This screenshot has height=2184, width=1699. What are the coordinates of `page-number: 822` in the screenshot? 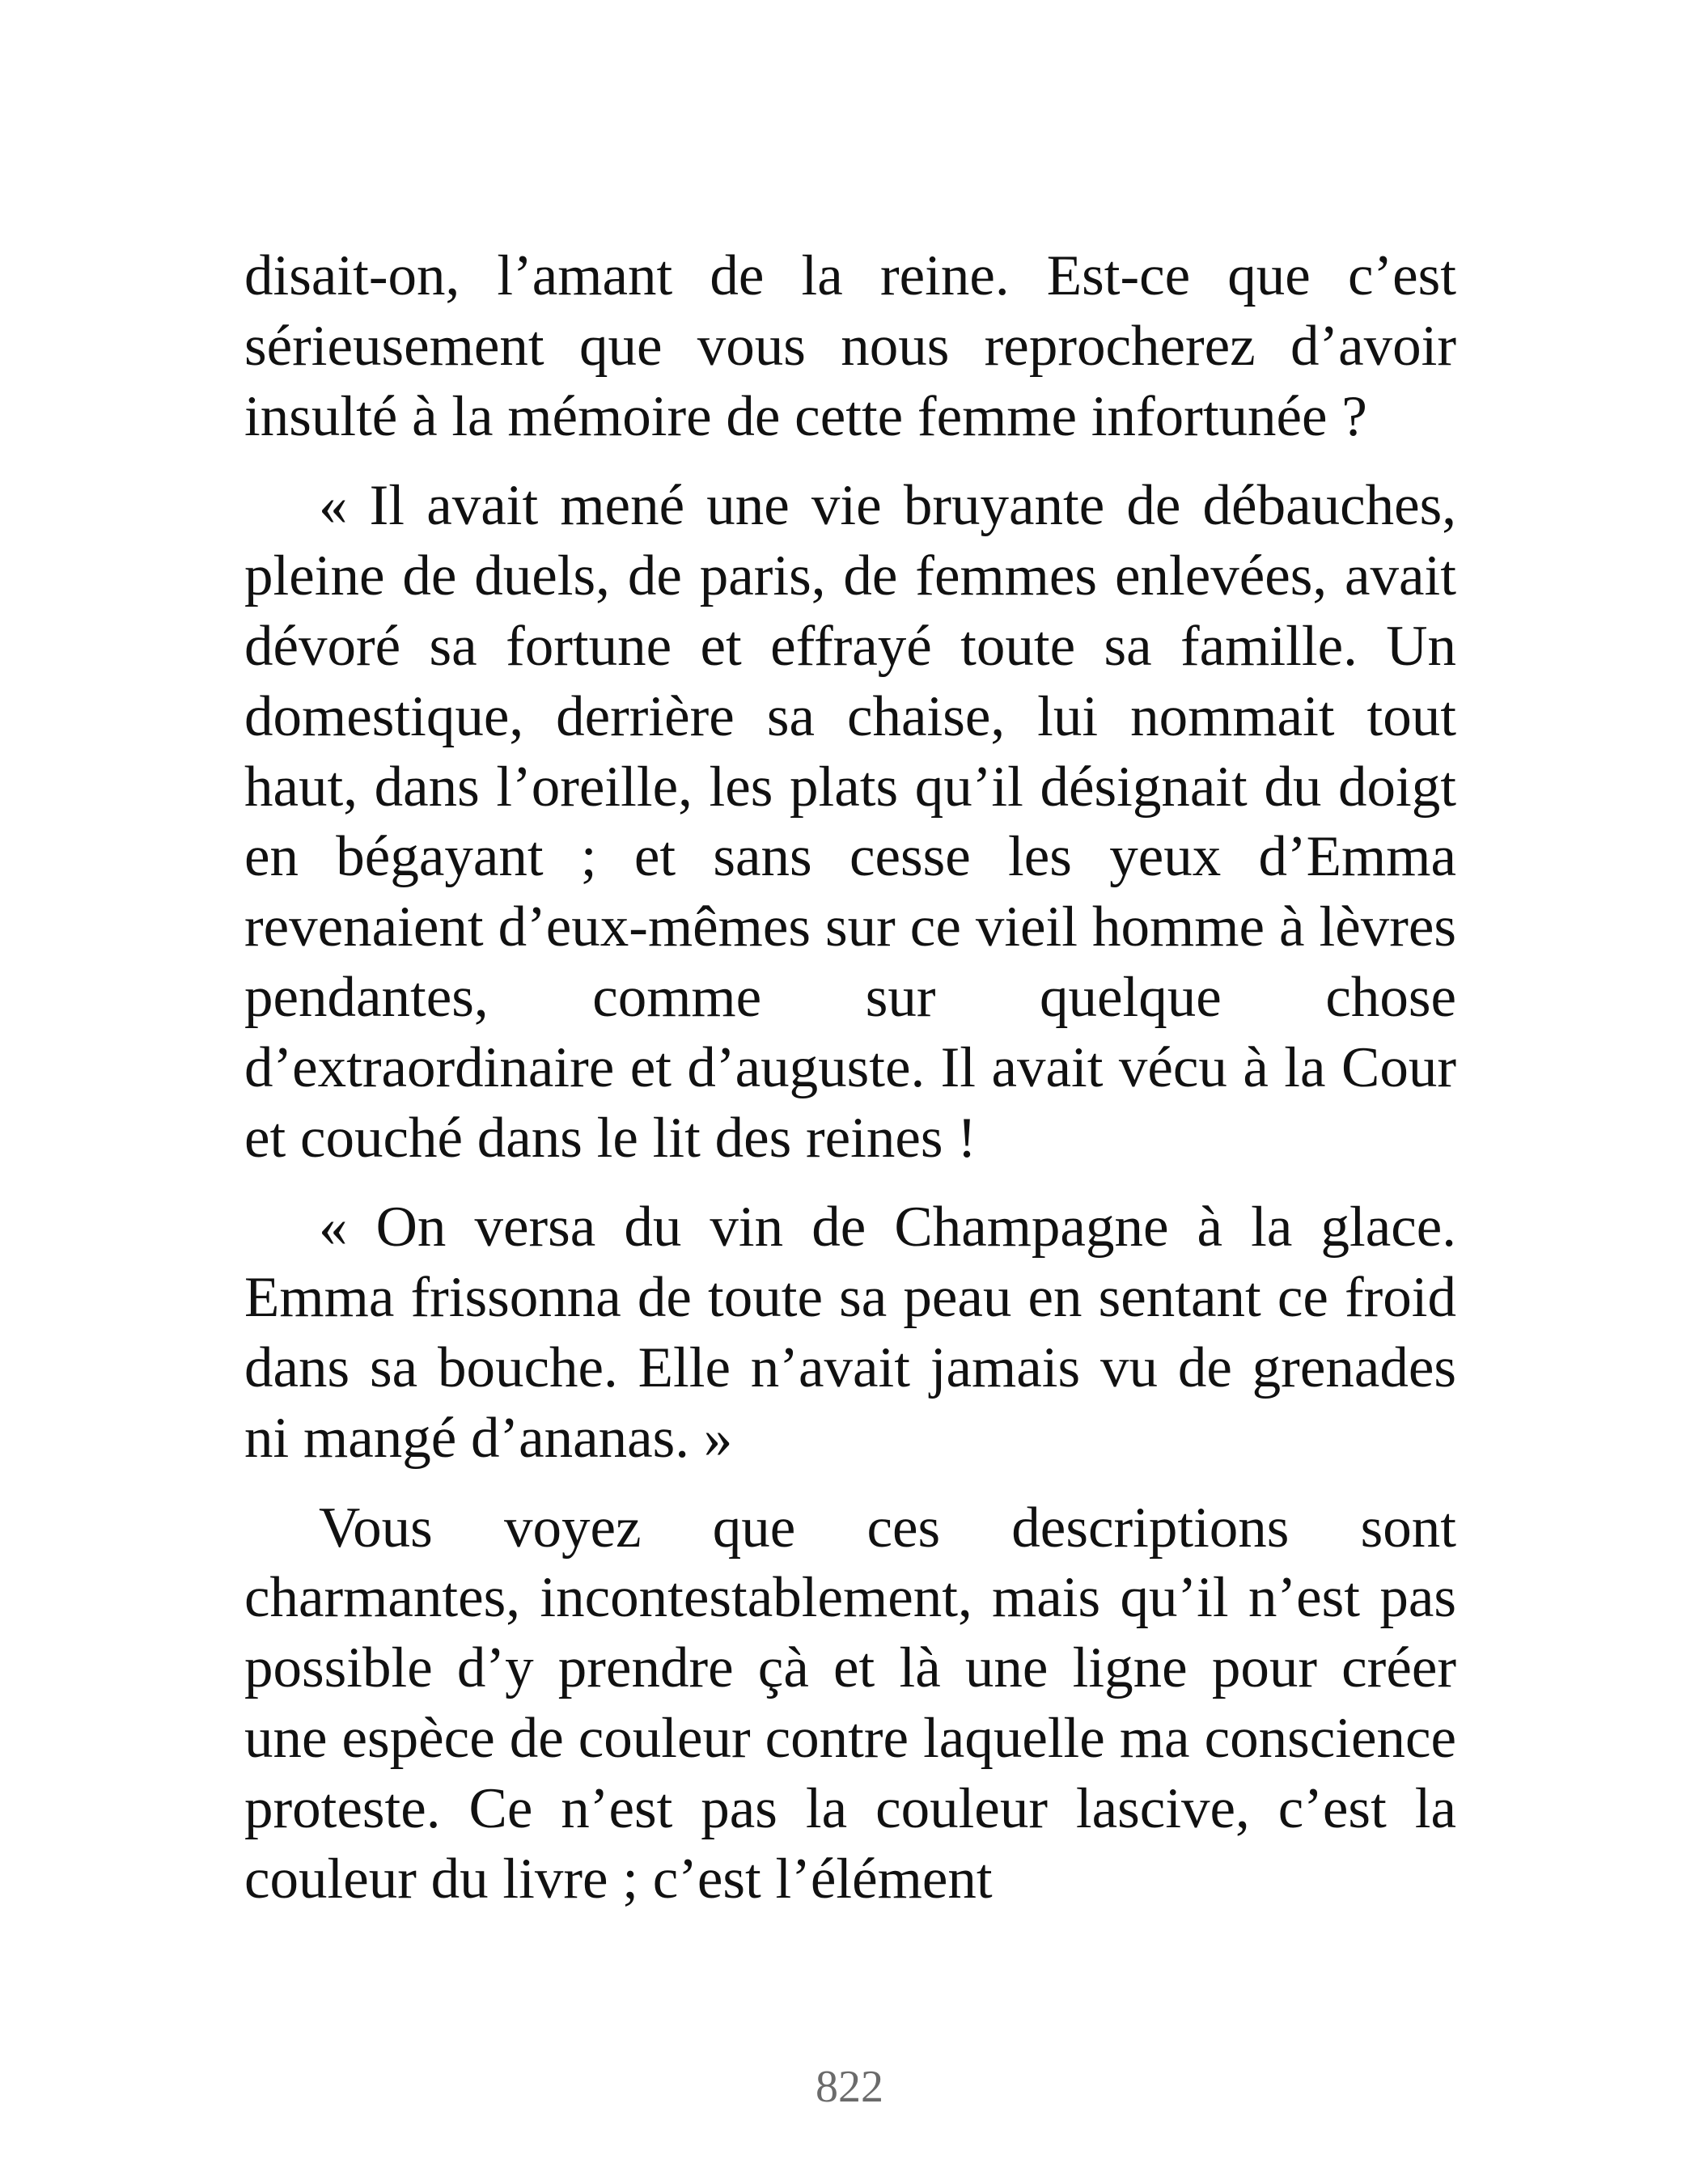 It's located at (849, 2087).